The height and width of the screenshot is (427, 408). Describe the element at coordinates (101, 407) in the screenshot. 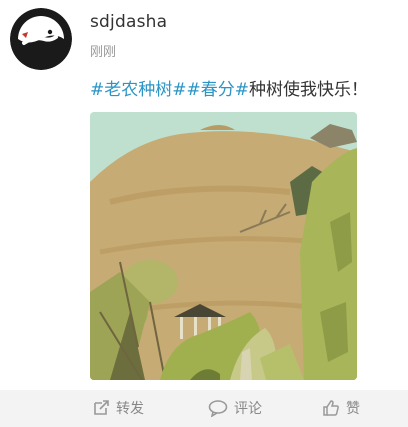

I see `repost-icon` at that location.